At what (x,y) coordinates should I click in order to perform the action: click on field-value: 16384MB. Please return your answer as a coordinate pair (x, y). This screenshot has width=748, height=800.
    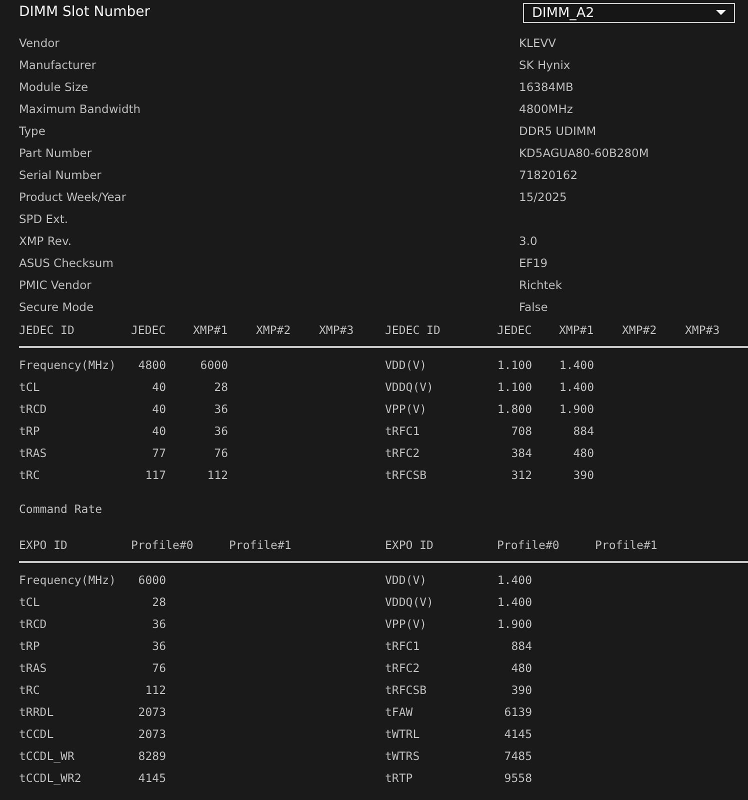
    Looking at the image, I should click on (546, 87).